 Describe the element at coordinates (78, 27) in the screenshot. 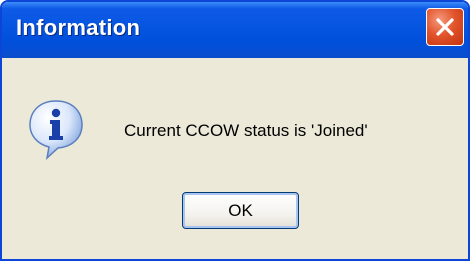

I see `dialog-title: Information` at that location.